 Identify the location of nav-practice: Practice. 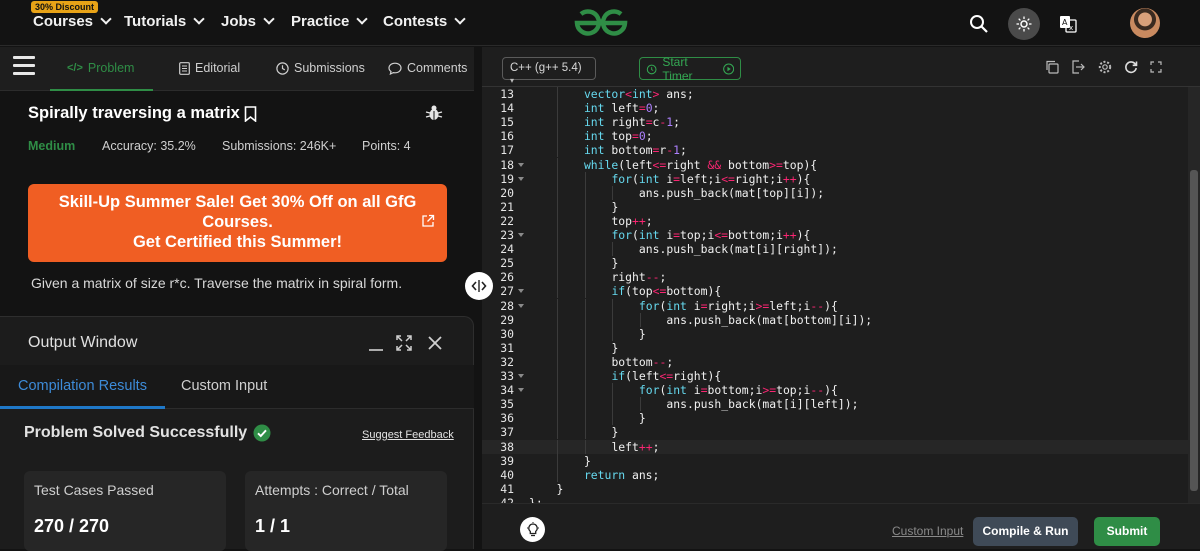
(330, 21).